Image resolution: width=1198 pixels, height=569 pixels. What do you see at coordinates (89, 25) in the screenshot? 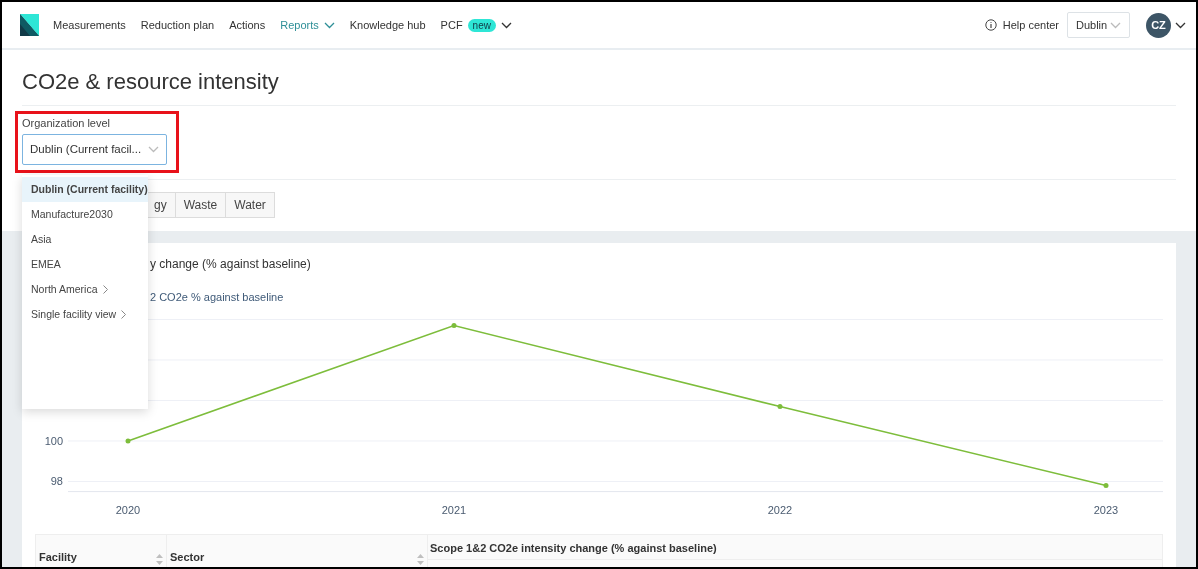
I see `nav-link: Measurements` at bounding box center [89, 25].